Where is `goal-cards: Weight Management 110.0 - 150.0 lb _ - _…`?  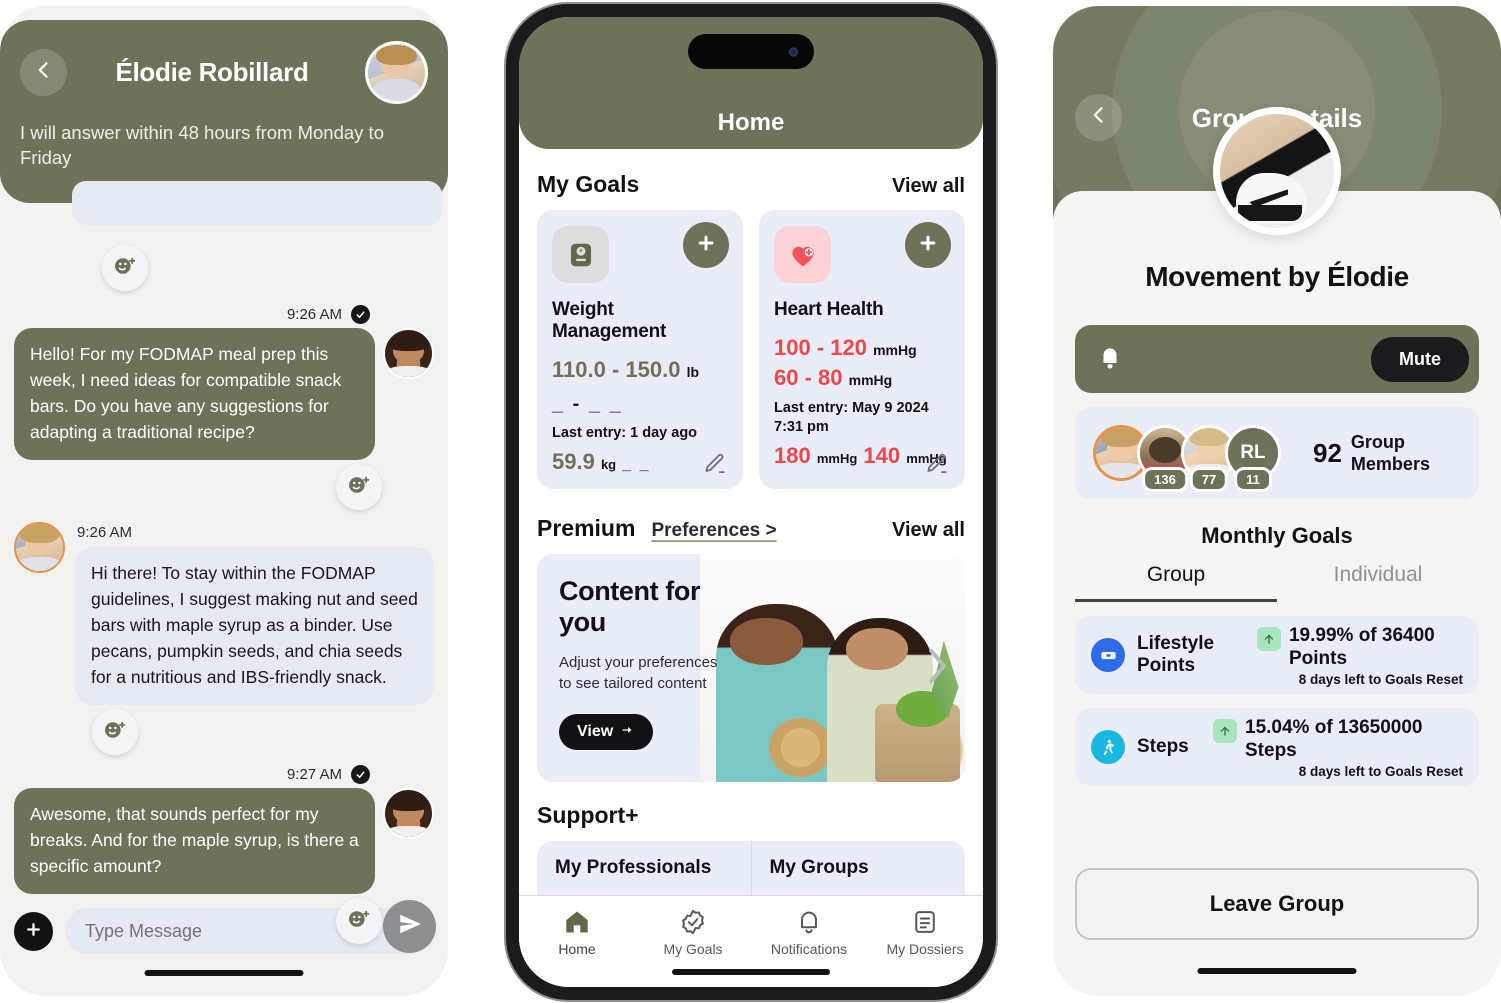
goal-cards: Weight Management 110.0 - 150.0 lb _ - _… is located at coordinates (751, 349).